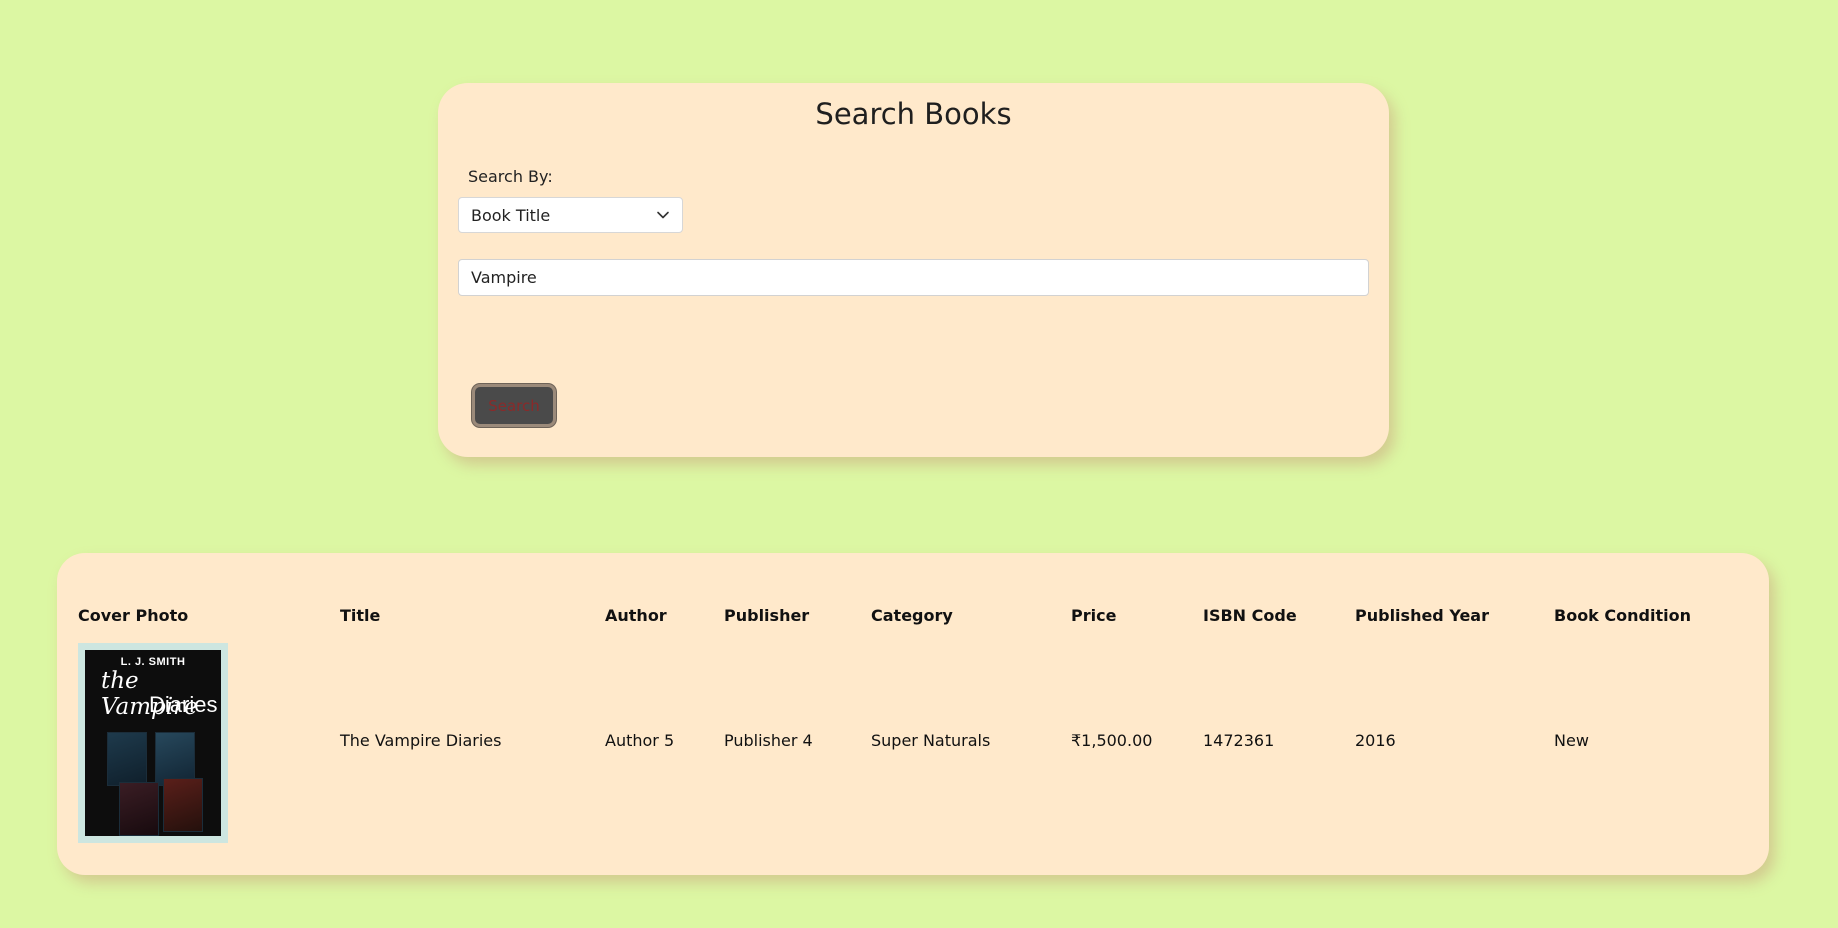 The width and height of the screenshot is (1838, 928). What do you see at coordinates (768, 740) in the screenshot?
I see `cell-publisher: Publisher 4` at bounding box center [768, 740].